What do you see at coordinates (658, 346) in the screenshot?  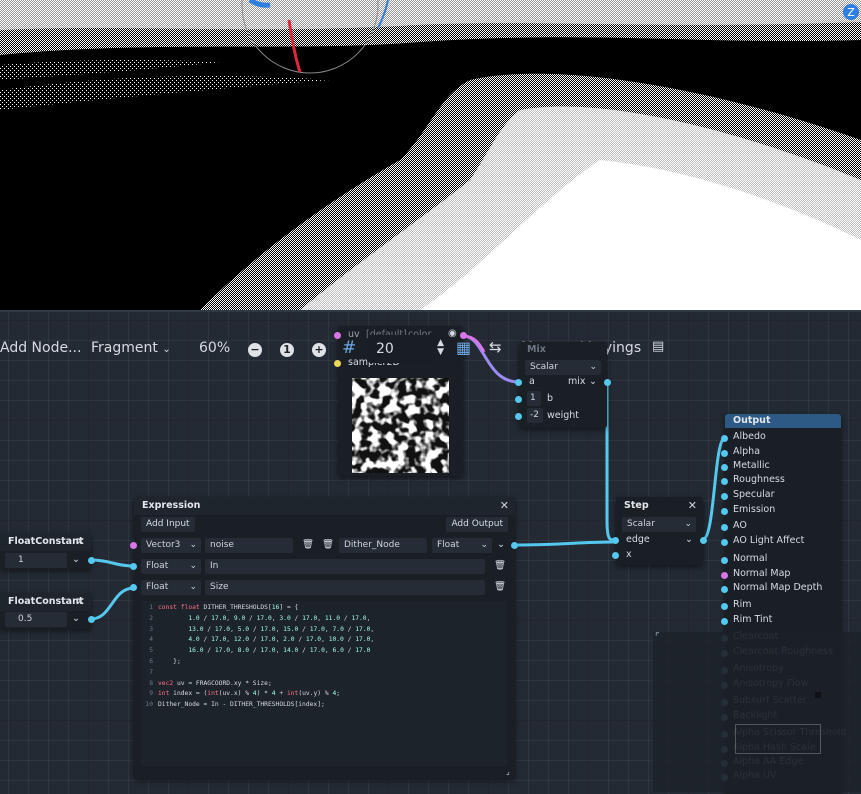 I see `document-icon: ▤` at bounding box center [658, 346].